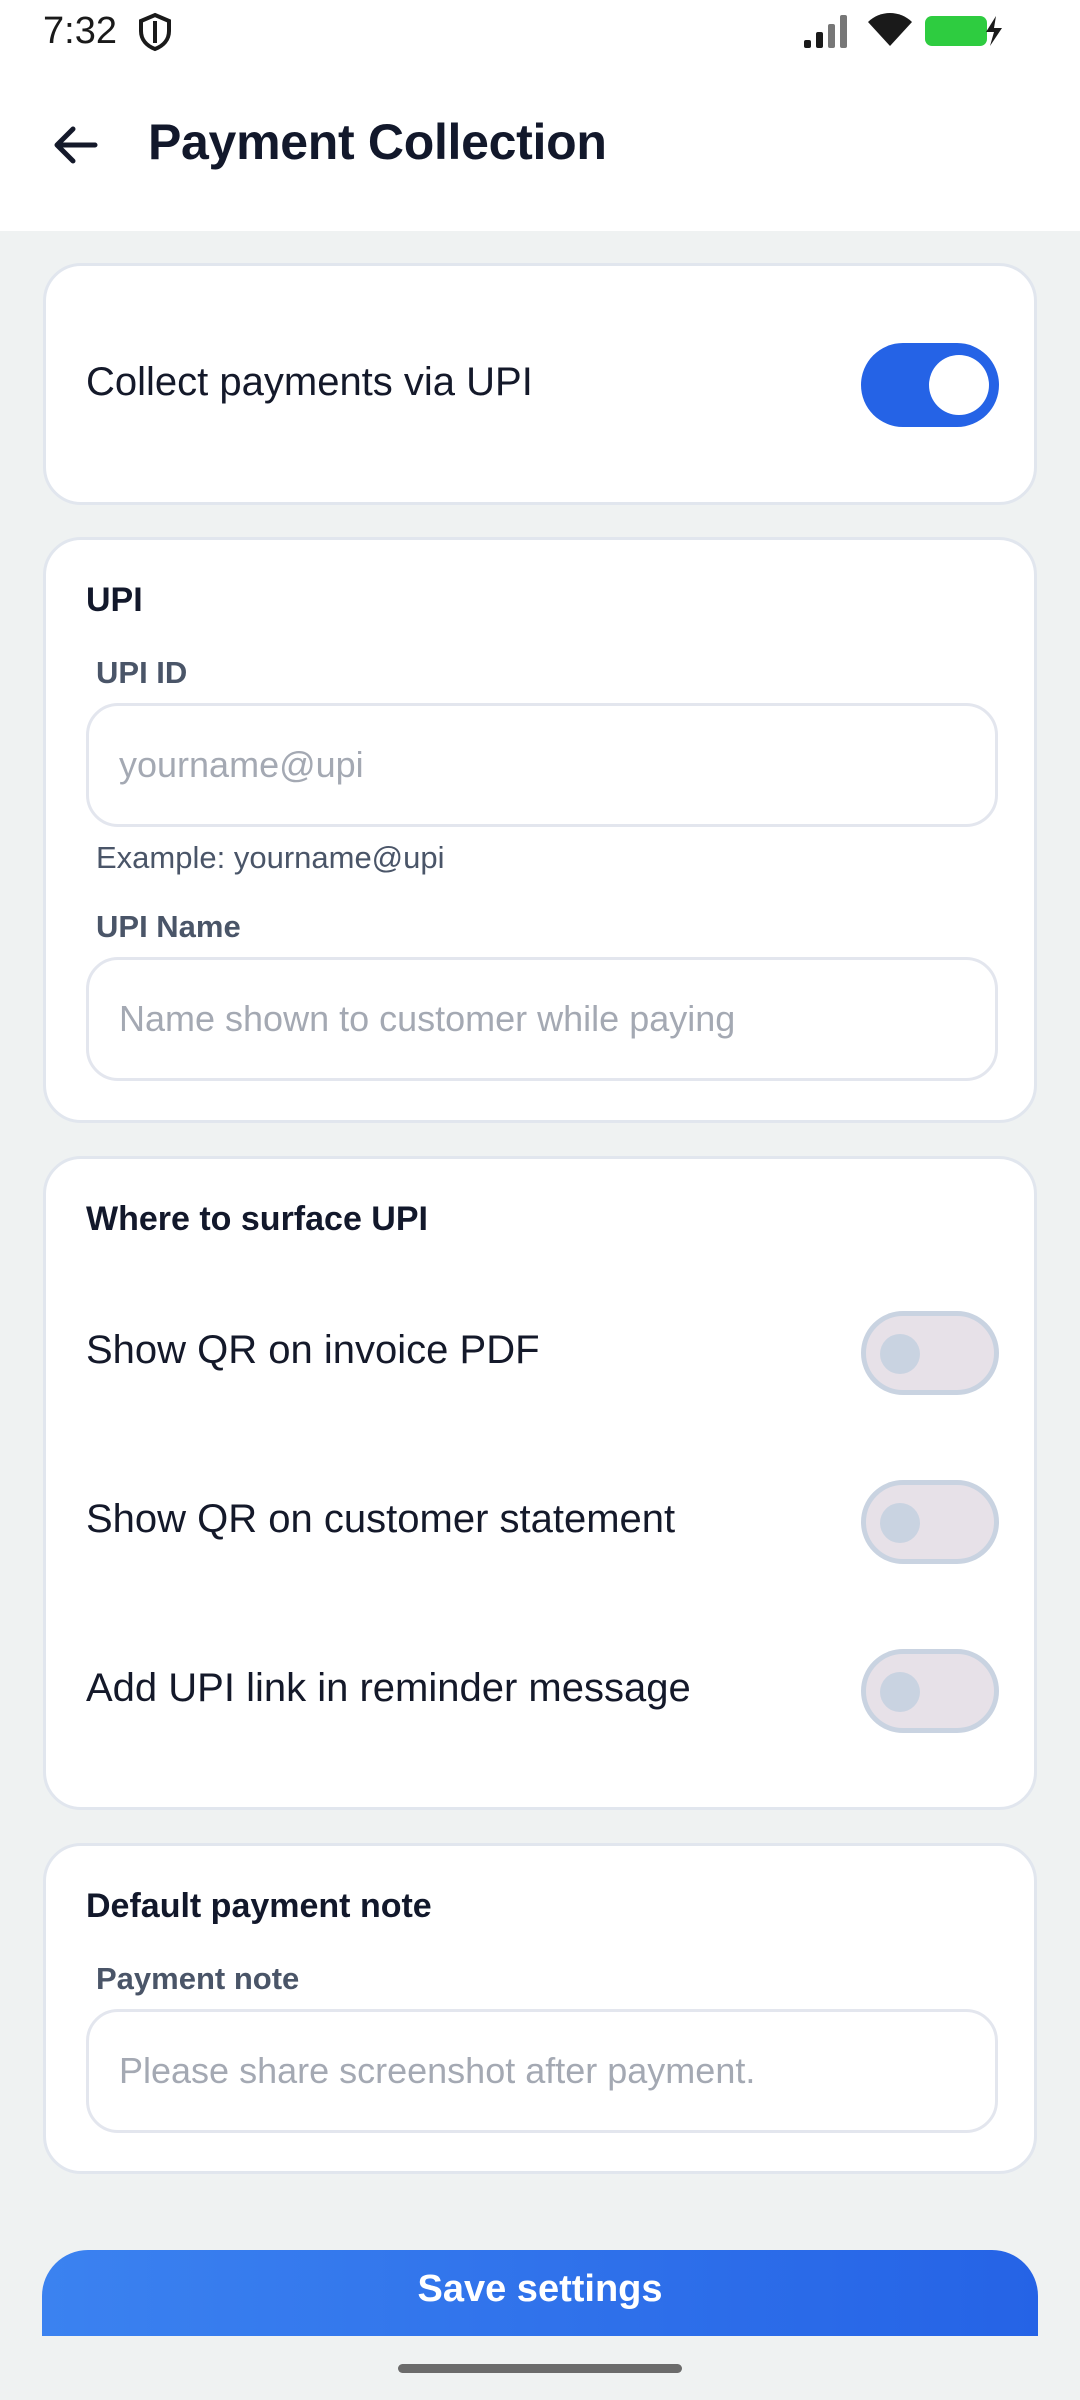  I want to click on home-indicator, so click(540, 2368).